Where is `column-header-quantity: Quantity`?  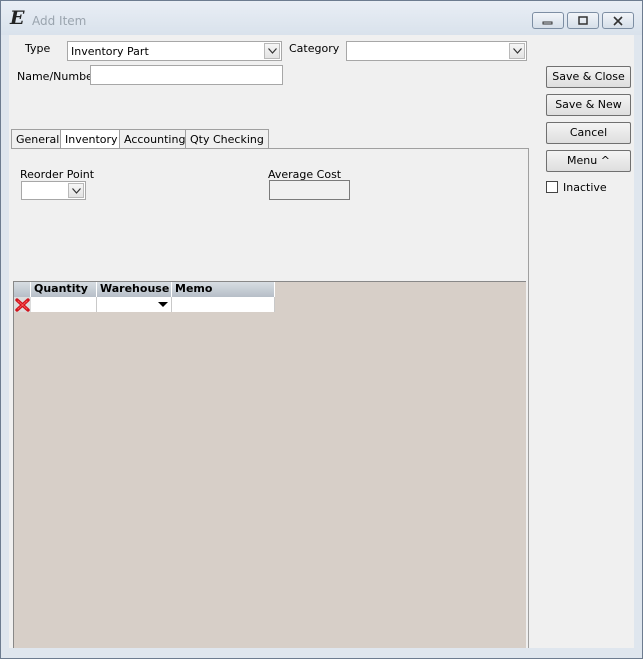 column-header-quantity: Quantity is located at coordinates (64, 289).